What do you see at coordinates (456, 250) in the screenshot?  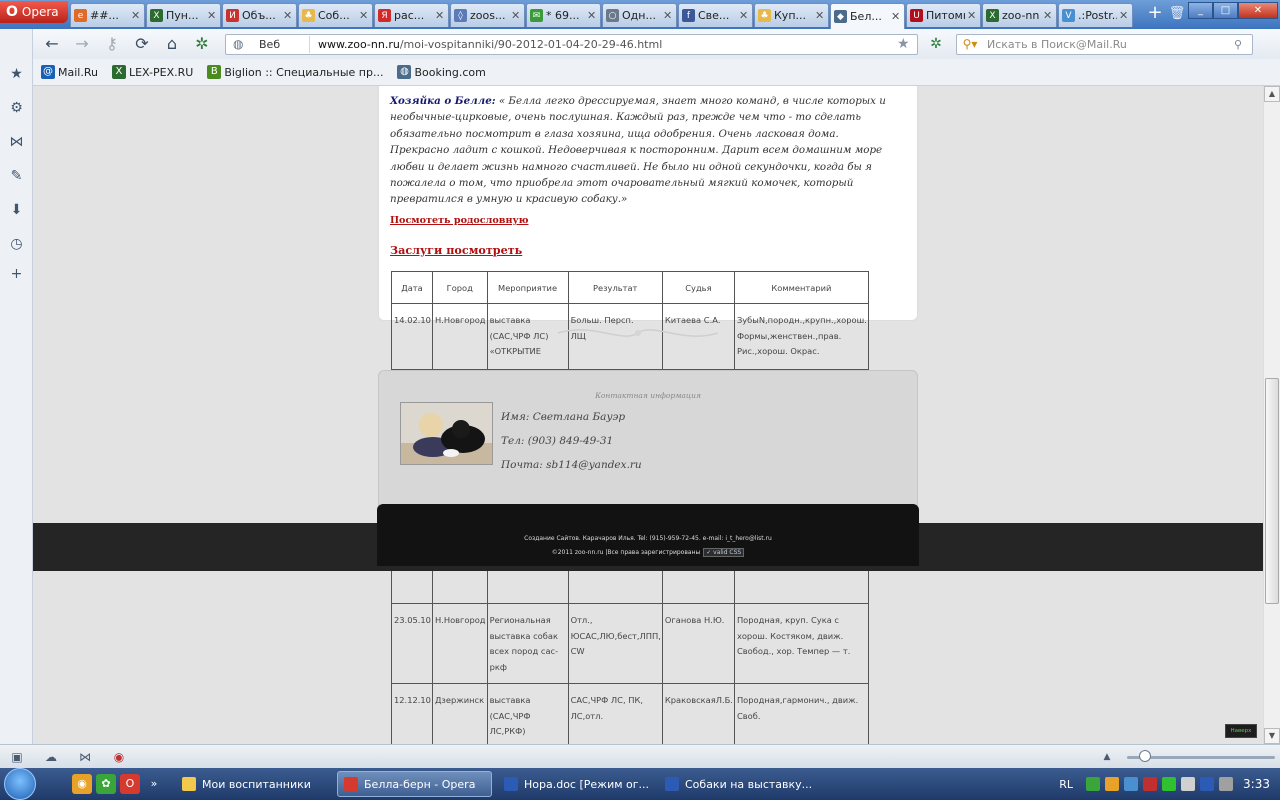 I see `merits-link: Заслуги посмотреть` at bounding box center [456, 250].